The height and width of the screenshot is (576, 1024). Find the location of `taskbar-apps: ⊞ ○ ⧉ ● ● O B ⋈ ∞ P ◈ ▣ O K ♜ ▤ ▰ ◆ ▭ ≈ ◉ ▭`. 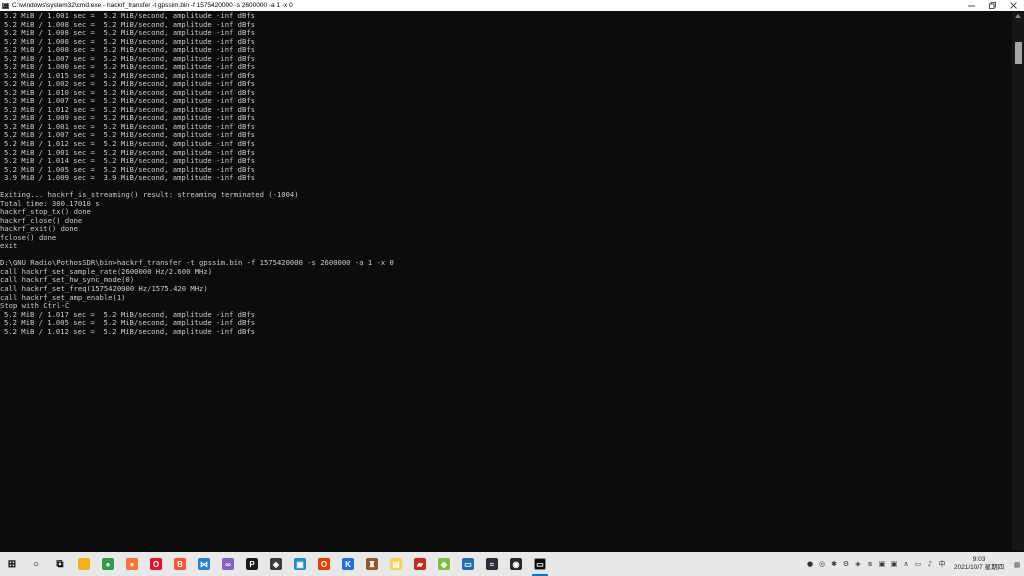

taskbar-apps: ⊞ ○ ⧉ ● ● O B ⋈ ∞ P ◈ ▣ O K ♜ ▤ ▰ ◆ ▭ ≈ ◉ ▭ is located at coordinates (276, 564).